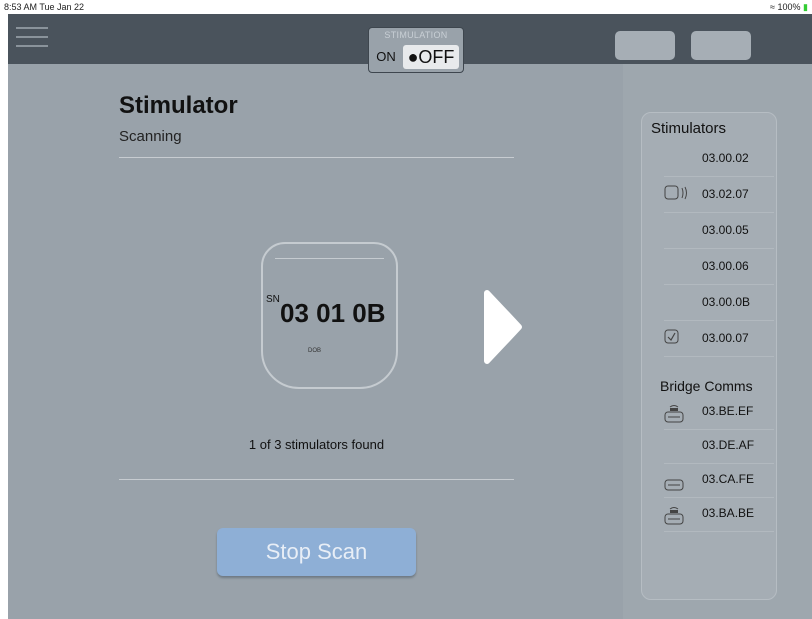 Image resolution: width=812 pixels, height=619 pixels. I want to click on stimulator-row: 03.00.0B, so click(719, 303).